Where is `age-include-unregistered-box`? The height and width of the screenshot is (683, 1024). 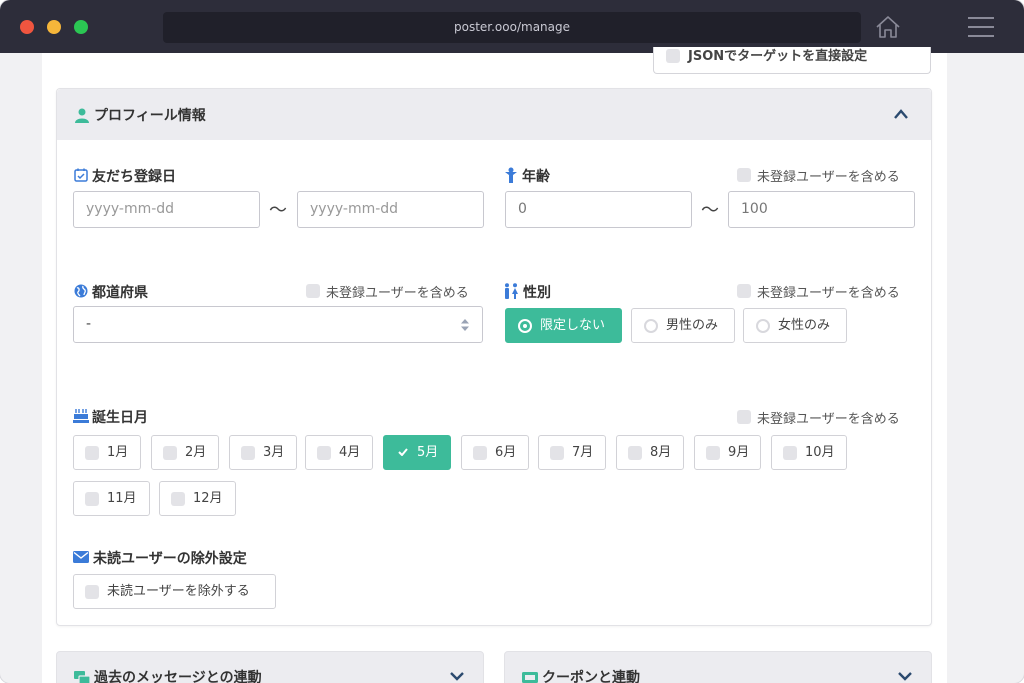 age-include-unregistered-box is located at coordinates (744, 175).